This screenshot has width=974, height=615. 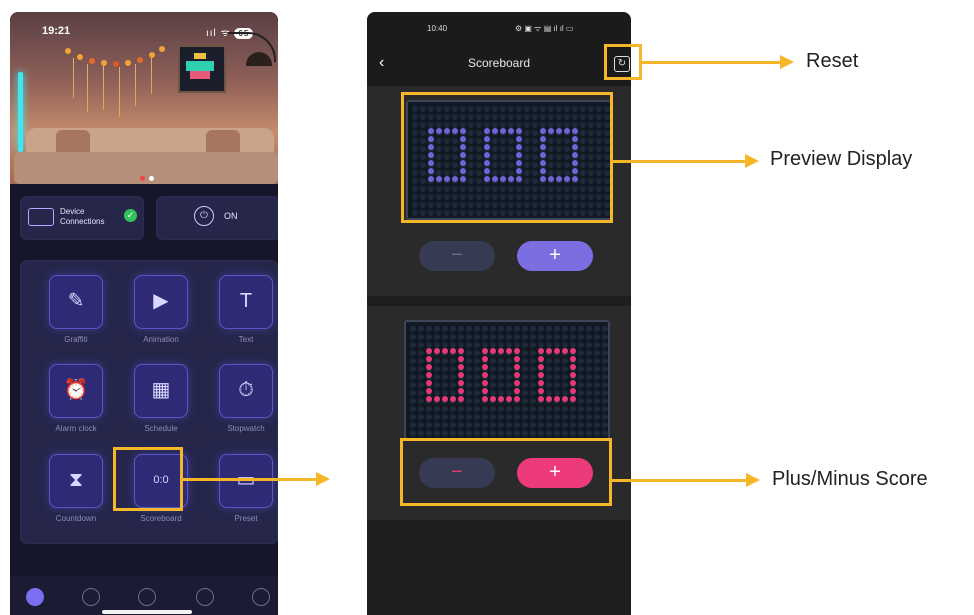 I want to click on preview-annotation: Preview Display, so click(x=841, y=159).